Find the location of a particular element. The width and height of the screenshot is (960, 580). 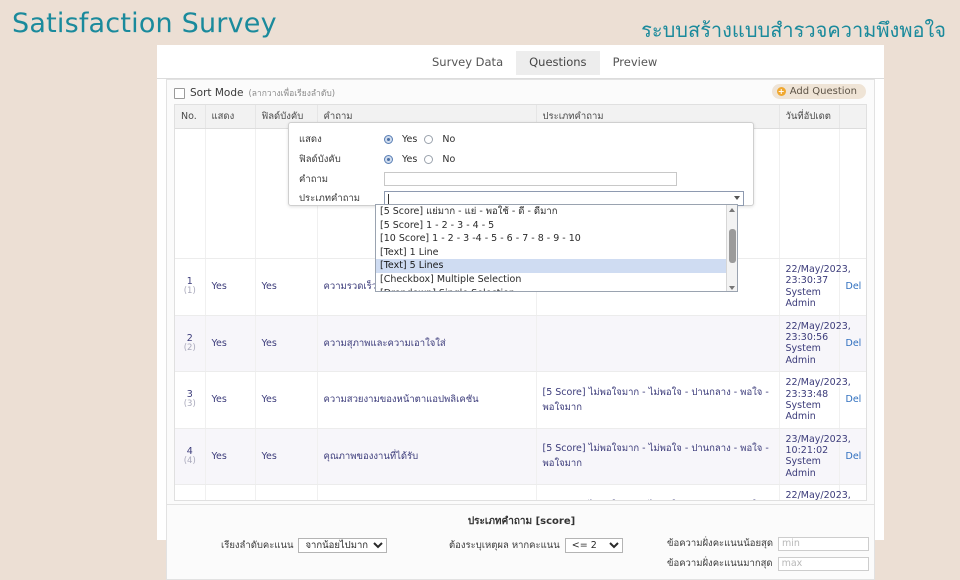

row-updated-date: 22/May/2023, 23:35:42 is located at coordinates (818, 495).